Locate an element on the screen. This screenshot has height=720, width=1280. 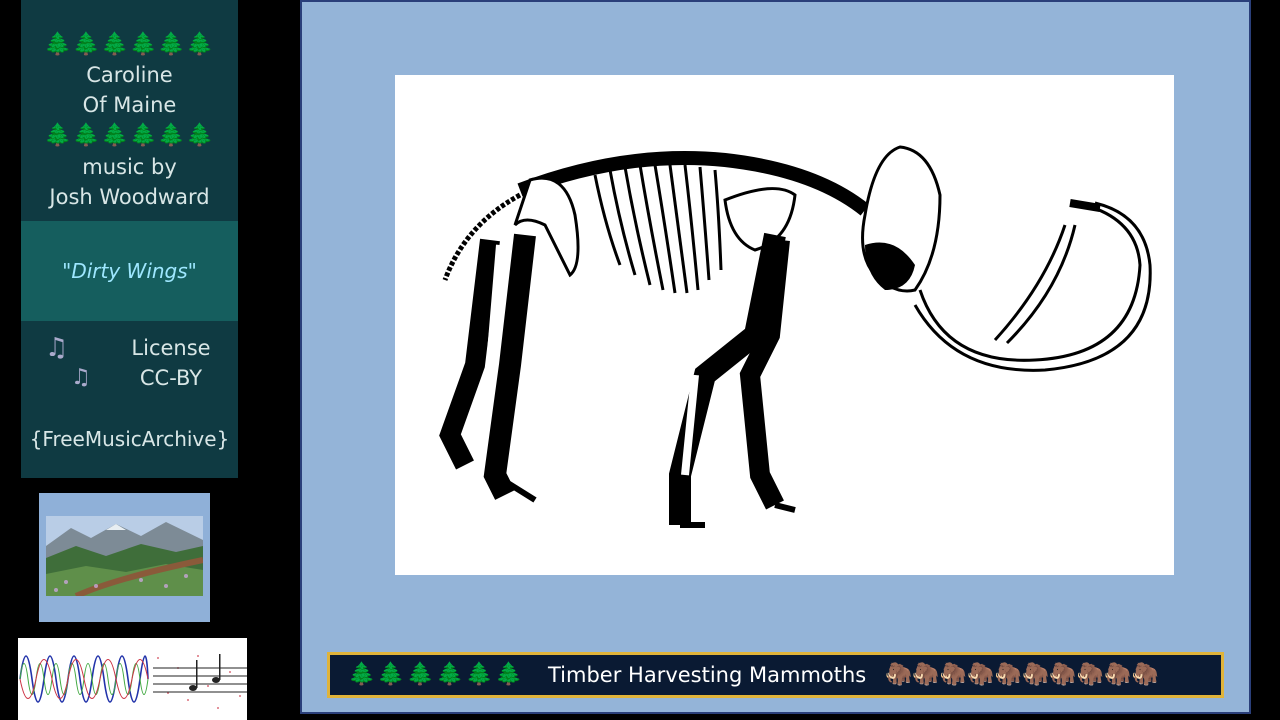
caption-text: Timber Harvesting Mammoths is located at coordinates (707, 675).